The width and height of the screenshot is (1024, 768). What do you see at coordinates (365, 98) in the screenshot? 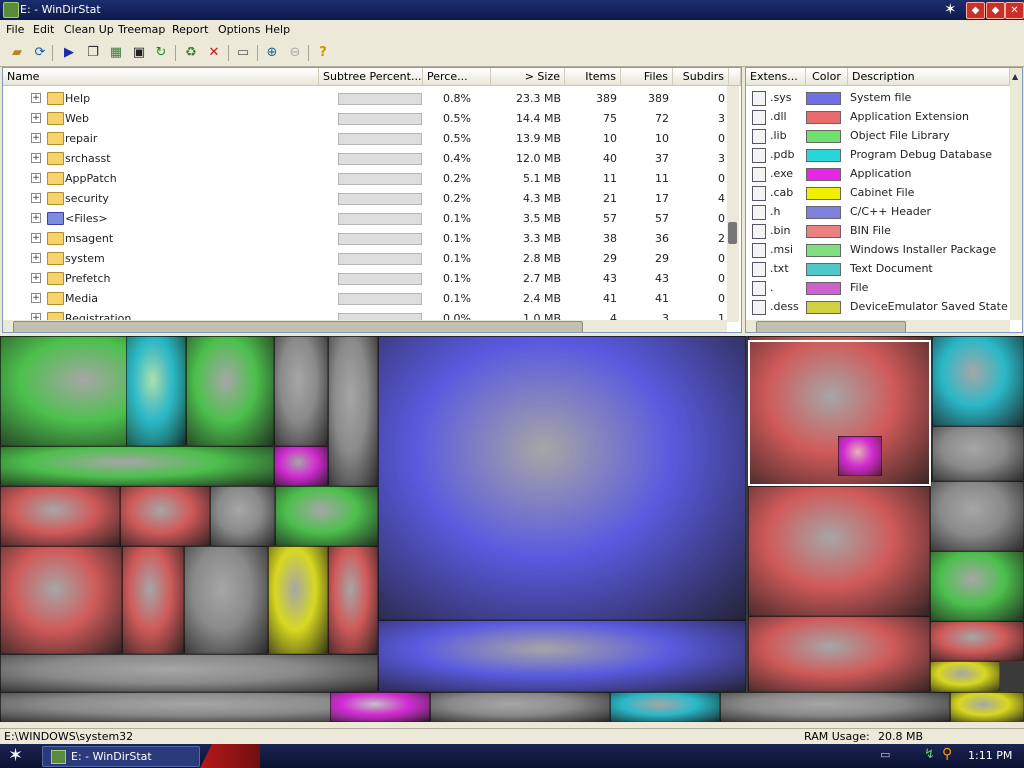
I see `table-row: + Help 0.8% 23.3 MB 389 389 0` at bounding box center [365, 98].